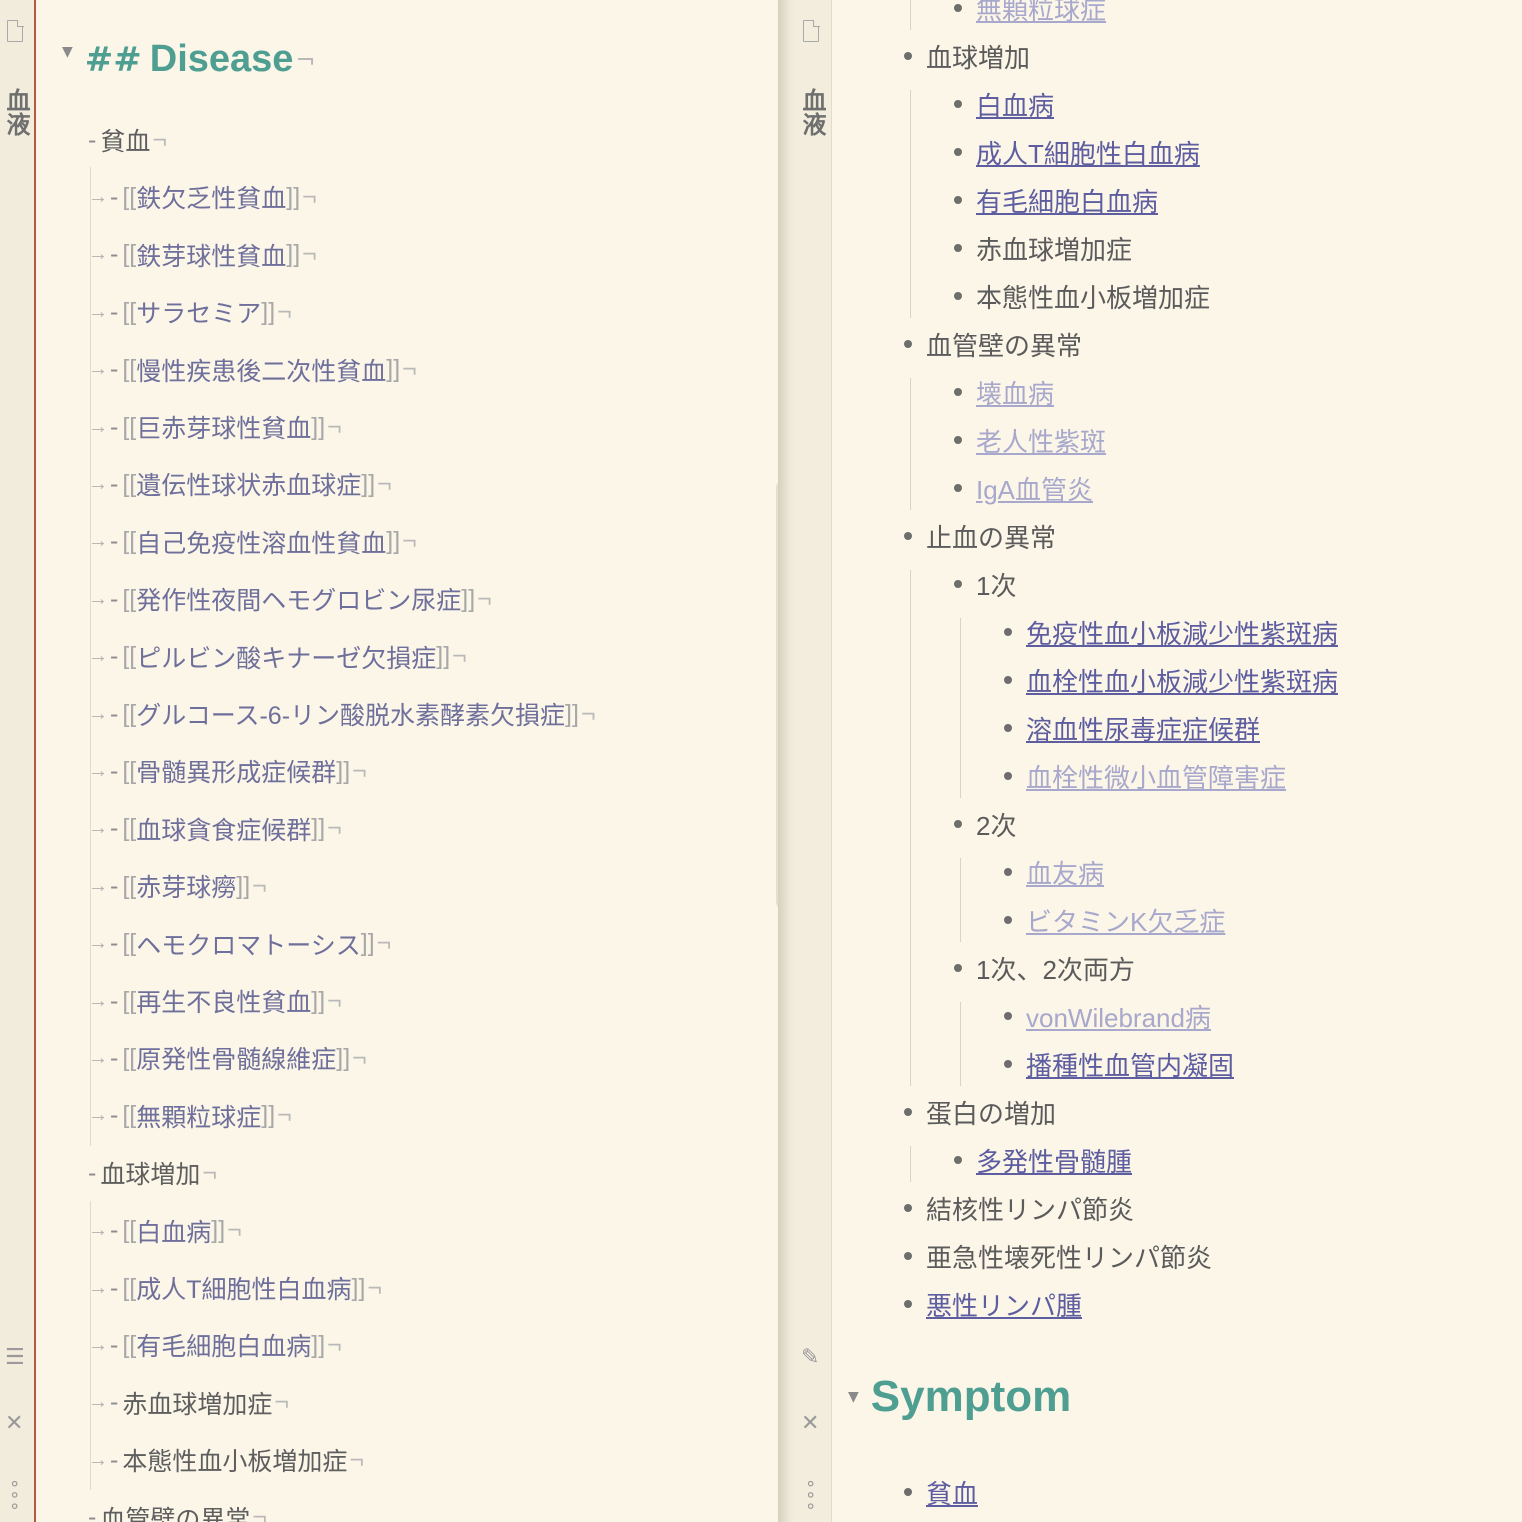 The height and width of the screenshot is (1522, 1522). I want to click on editor-line: → -[[原発性骨髄線維症]] ¬, so click(227, 1058).